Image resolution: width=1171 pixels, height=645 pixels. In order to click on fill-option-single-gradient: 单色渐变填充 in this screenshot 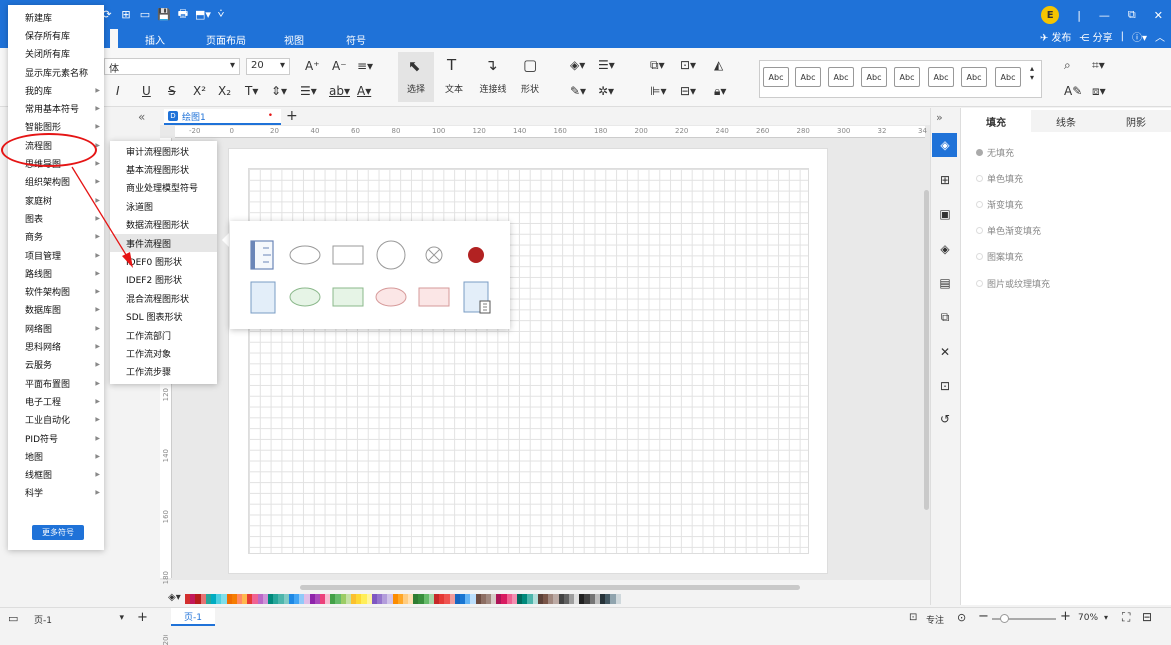, I will do `click(1008, 230)`.